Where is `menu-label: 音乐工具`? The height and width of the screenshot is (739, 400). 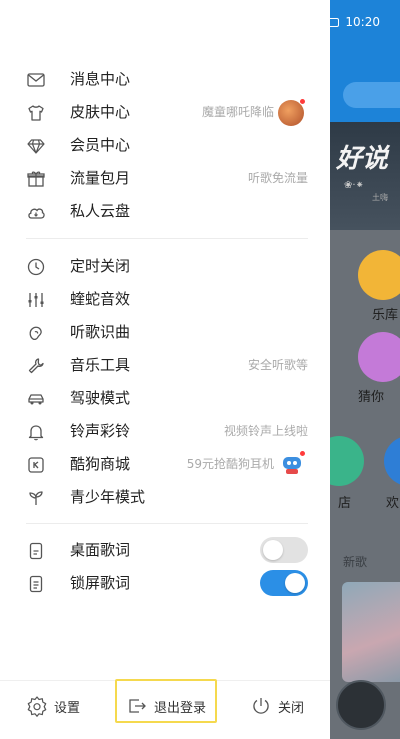 menu-label: 音乐工具 is located at coordinates (100, 365).